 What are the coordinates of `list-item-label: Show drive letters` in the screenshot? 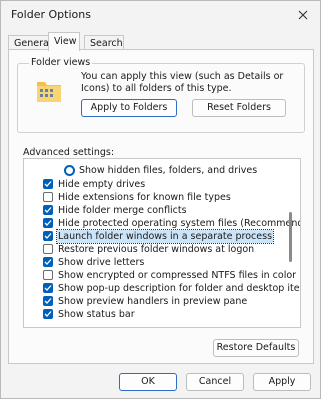 It's located at (101, 262).